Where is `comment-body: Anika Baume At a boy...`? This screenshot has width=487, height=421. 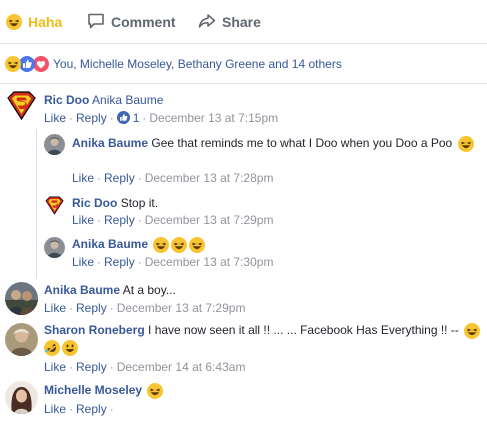
comment-body: Anika Baume At a boy... is located at coordinates (110, 290).